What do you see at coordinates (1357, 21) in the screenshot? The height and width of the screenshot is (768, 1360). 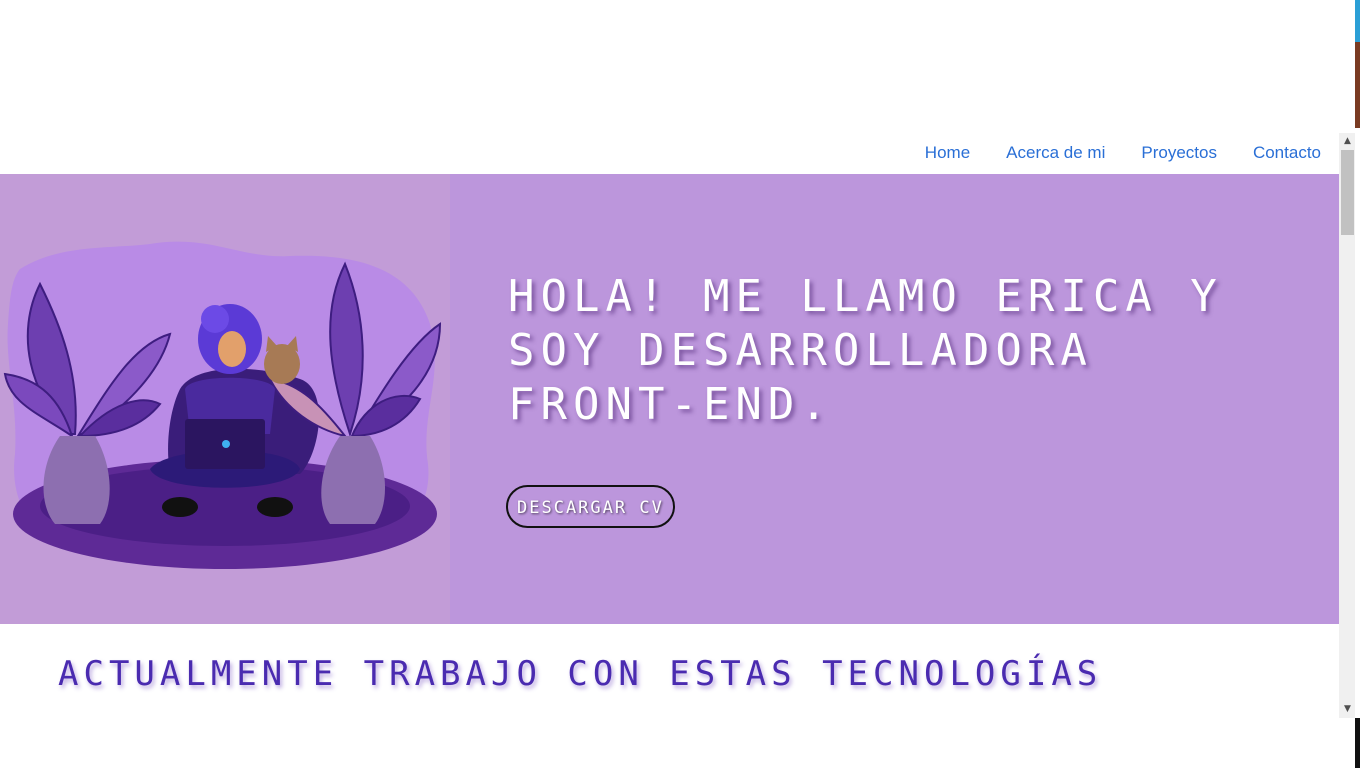 I see `edge-blue-segment` at bounding box center [1357, 21].